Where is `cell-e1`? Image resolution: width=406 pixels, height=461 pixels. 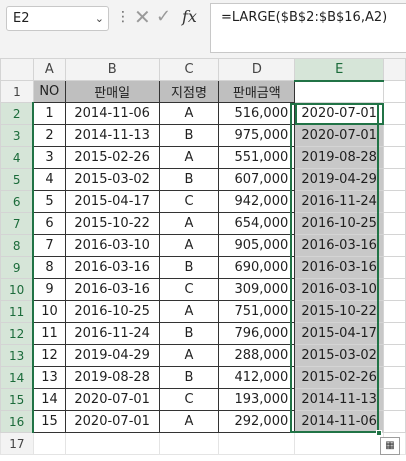 cell-e1 is located at coordinates (339, 91).